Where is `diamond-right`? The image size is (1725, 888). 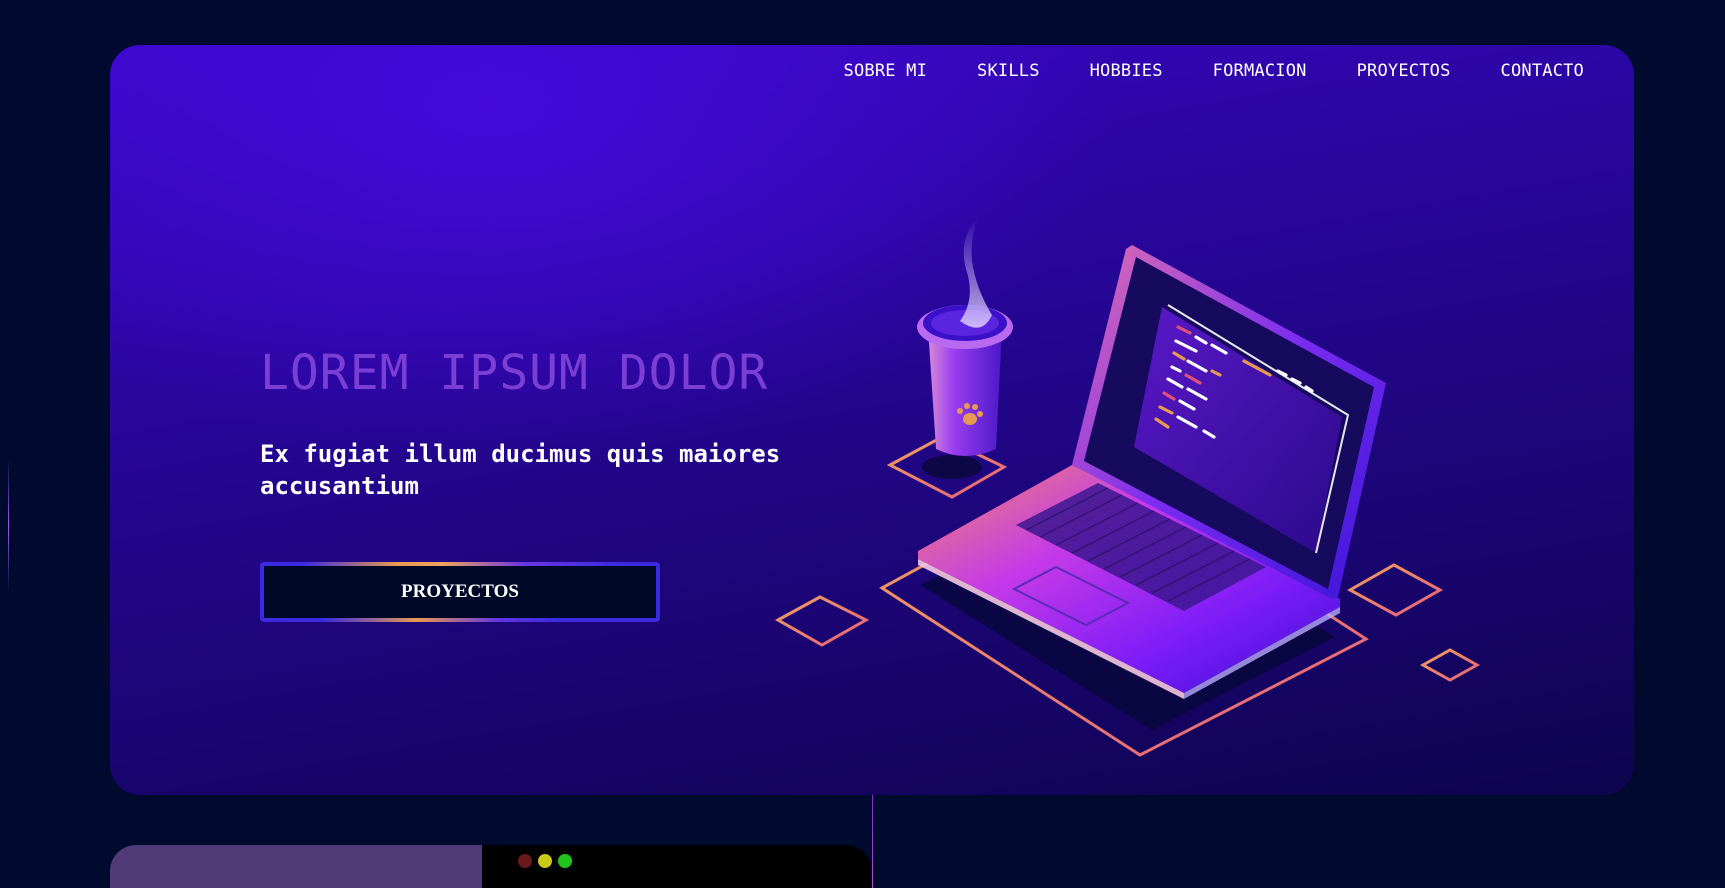
diamond-right is located at coordinates (1395, 590).